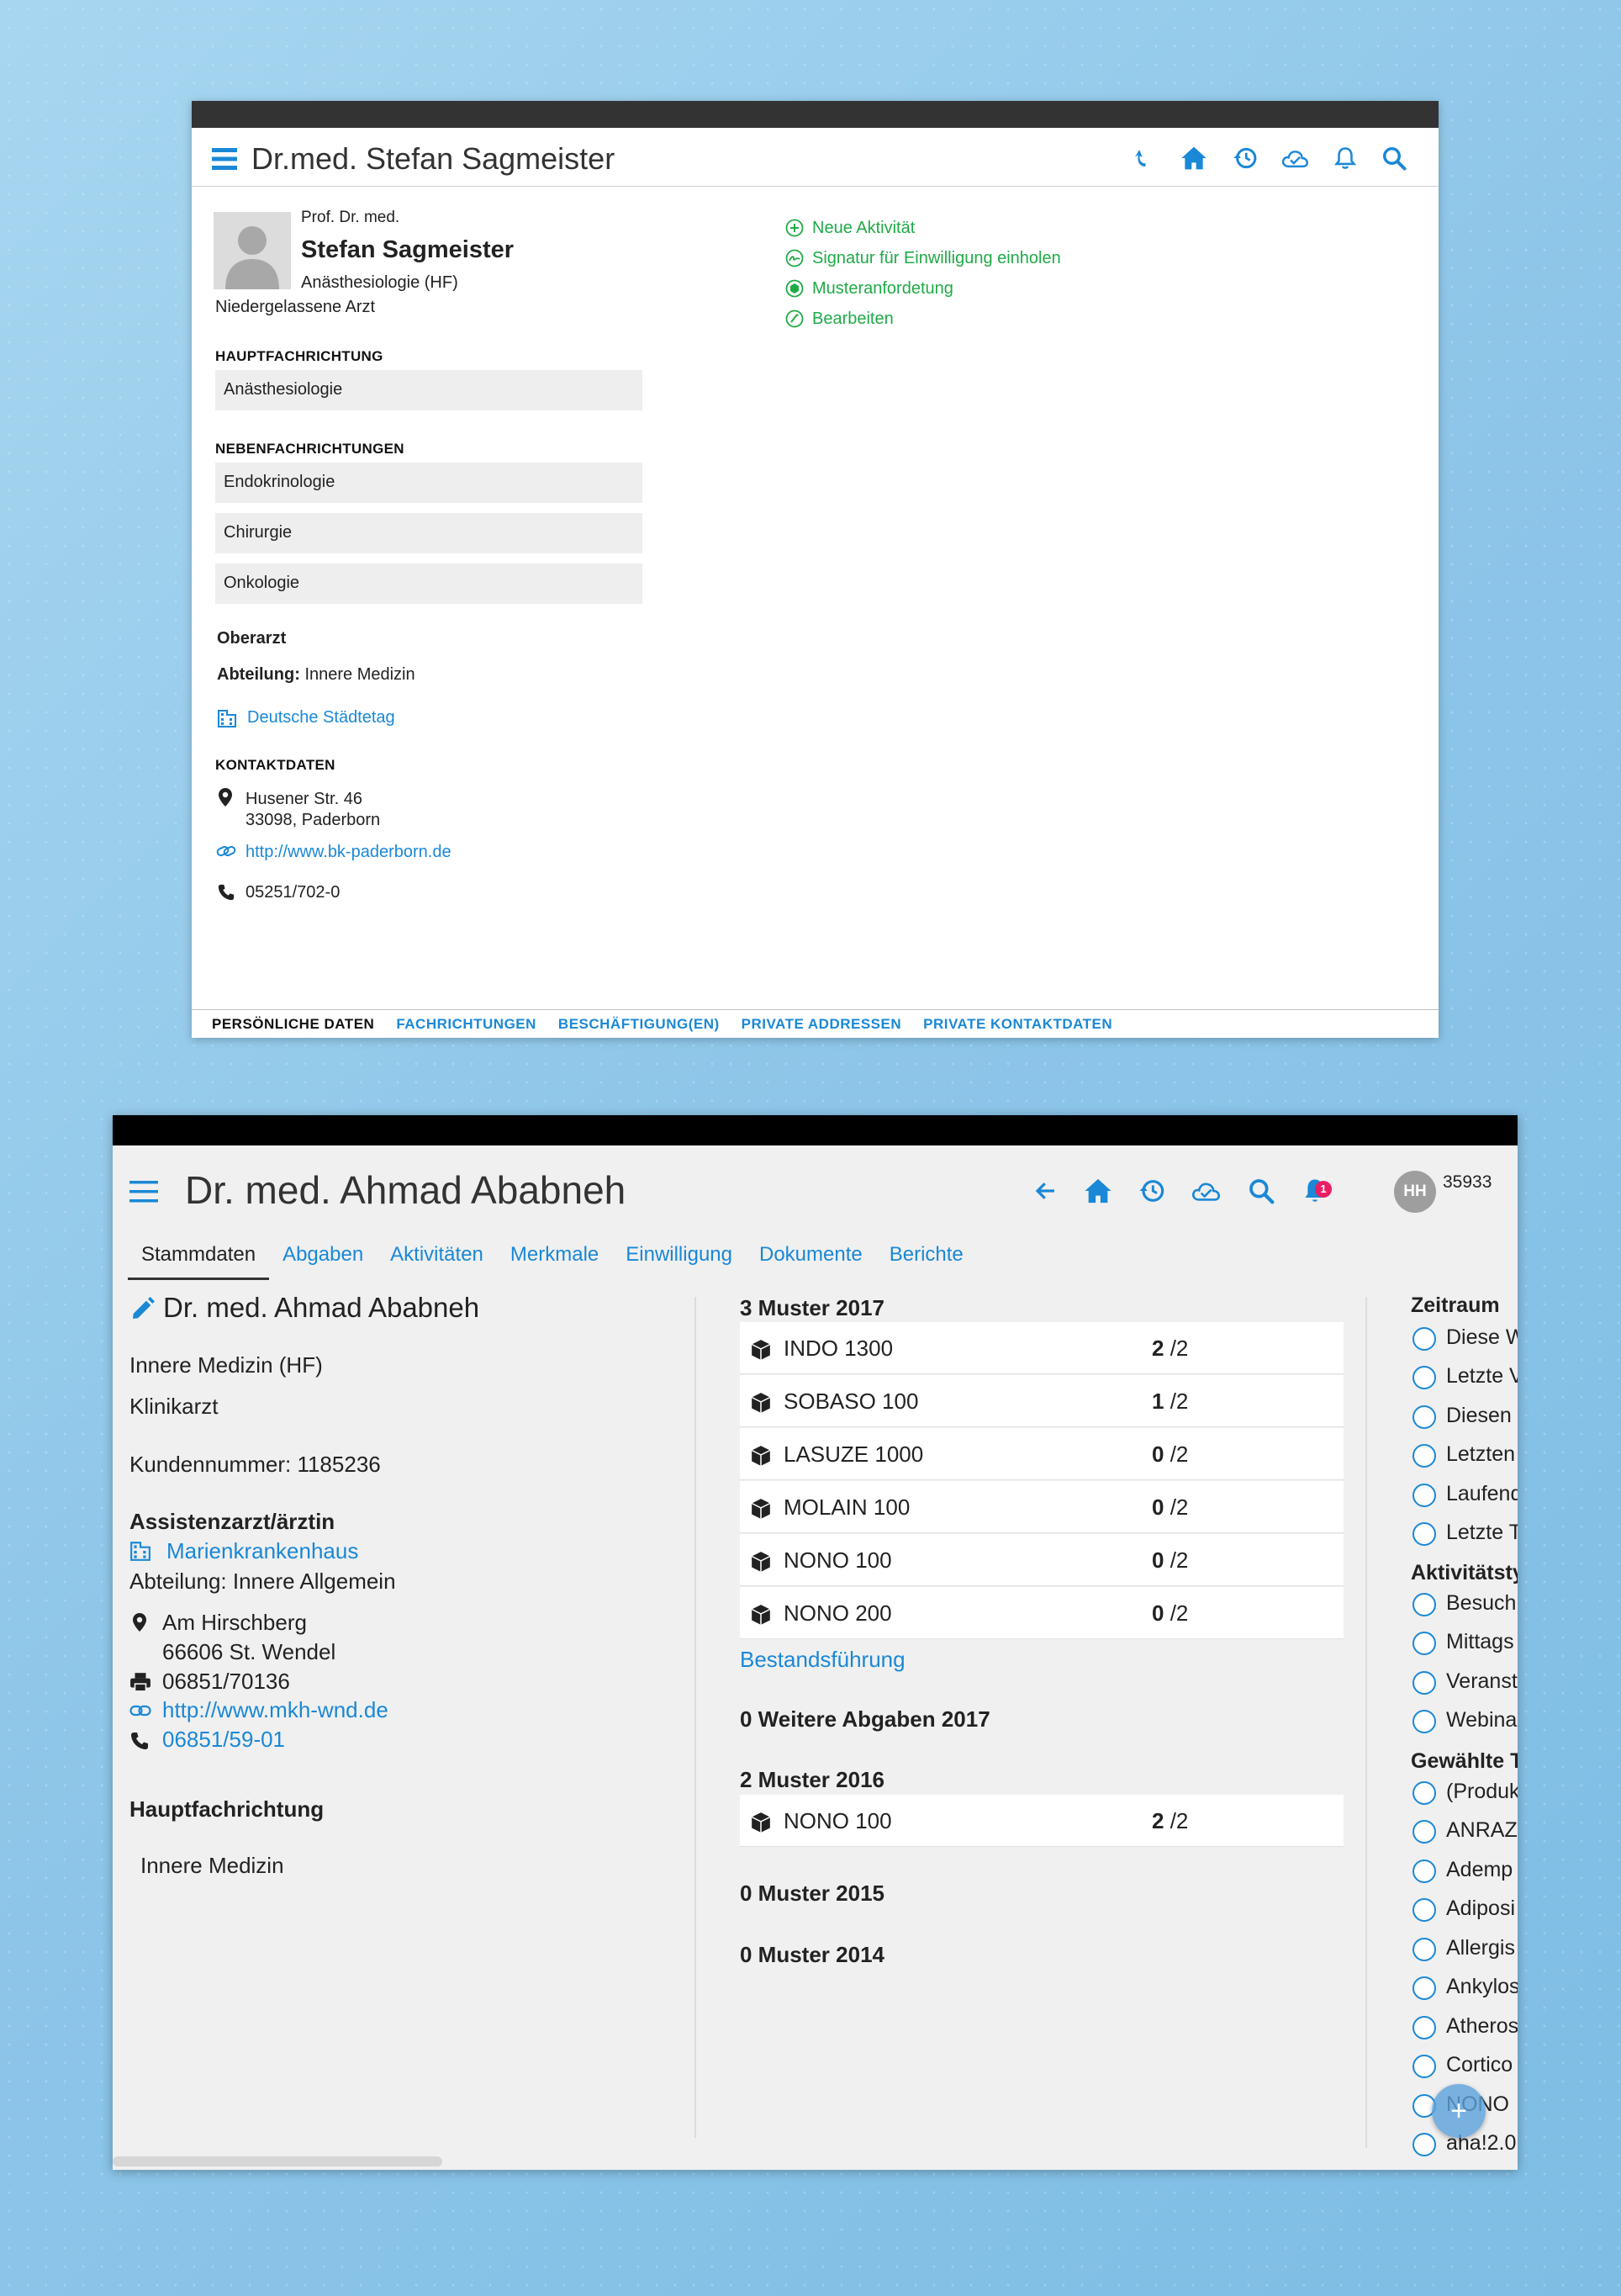 The height and width of the screenshot is (2296, 1621). I want to click on hauptfachrichtung-value: Anästhesiologie, so click(429, 390).